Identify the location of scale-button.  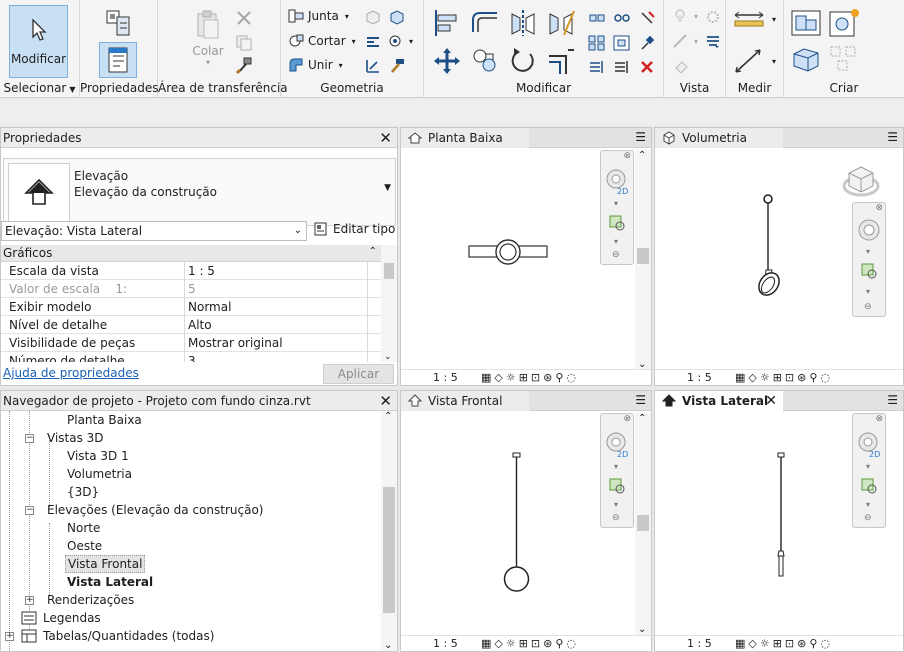
(622, 43).